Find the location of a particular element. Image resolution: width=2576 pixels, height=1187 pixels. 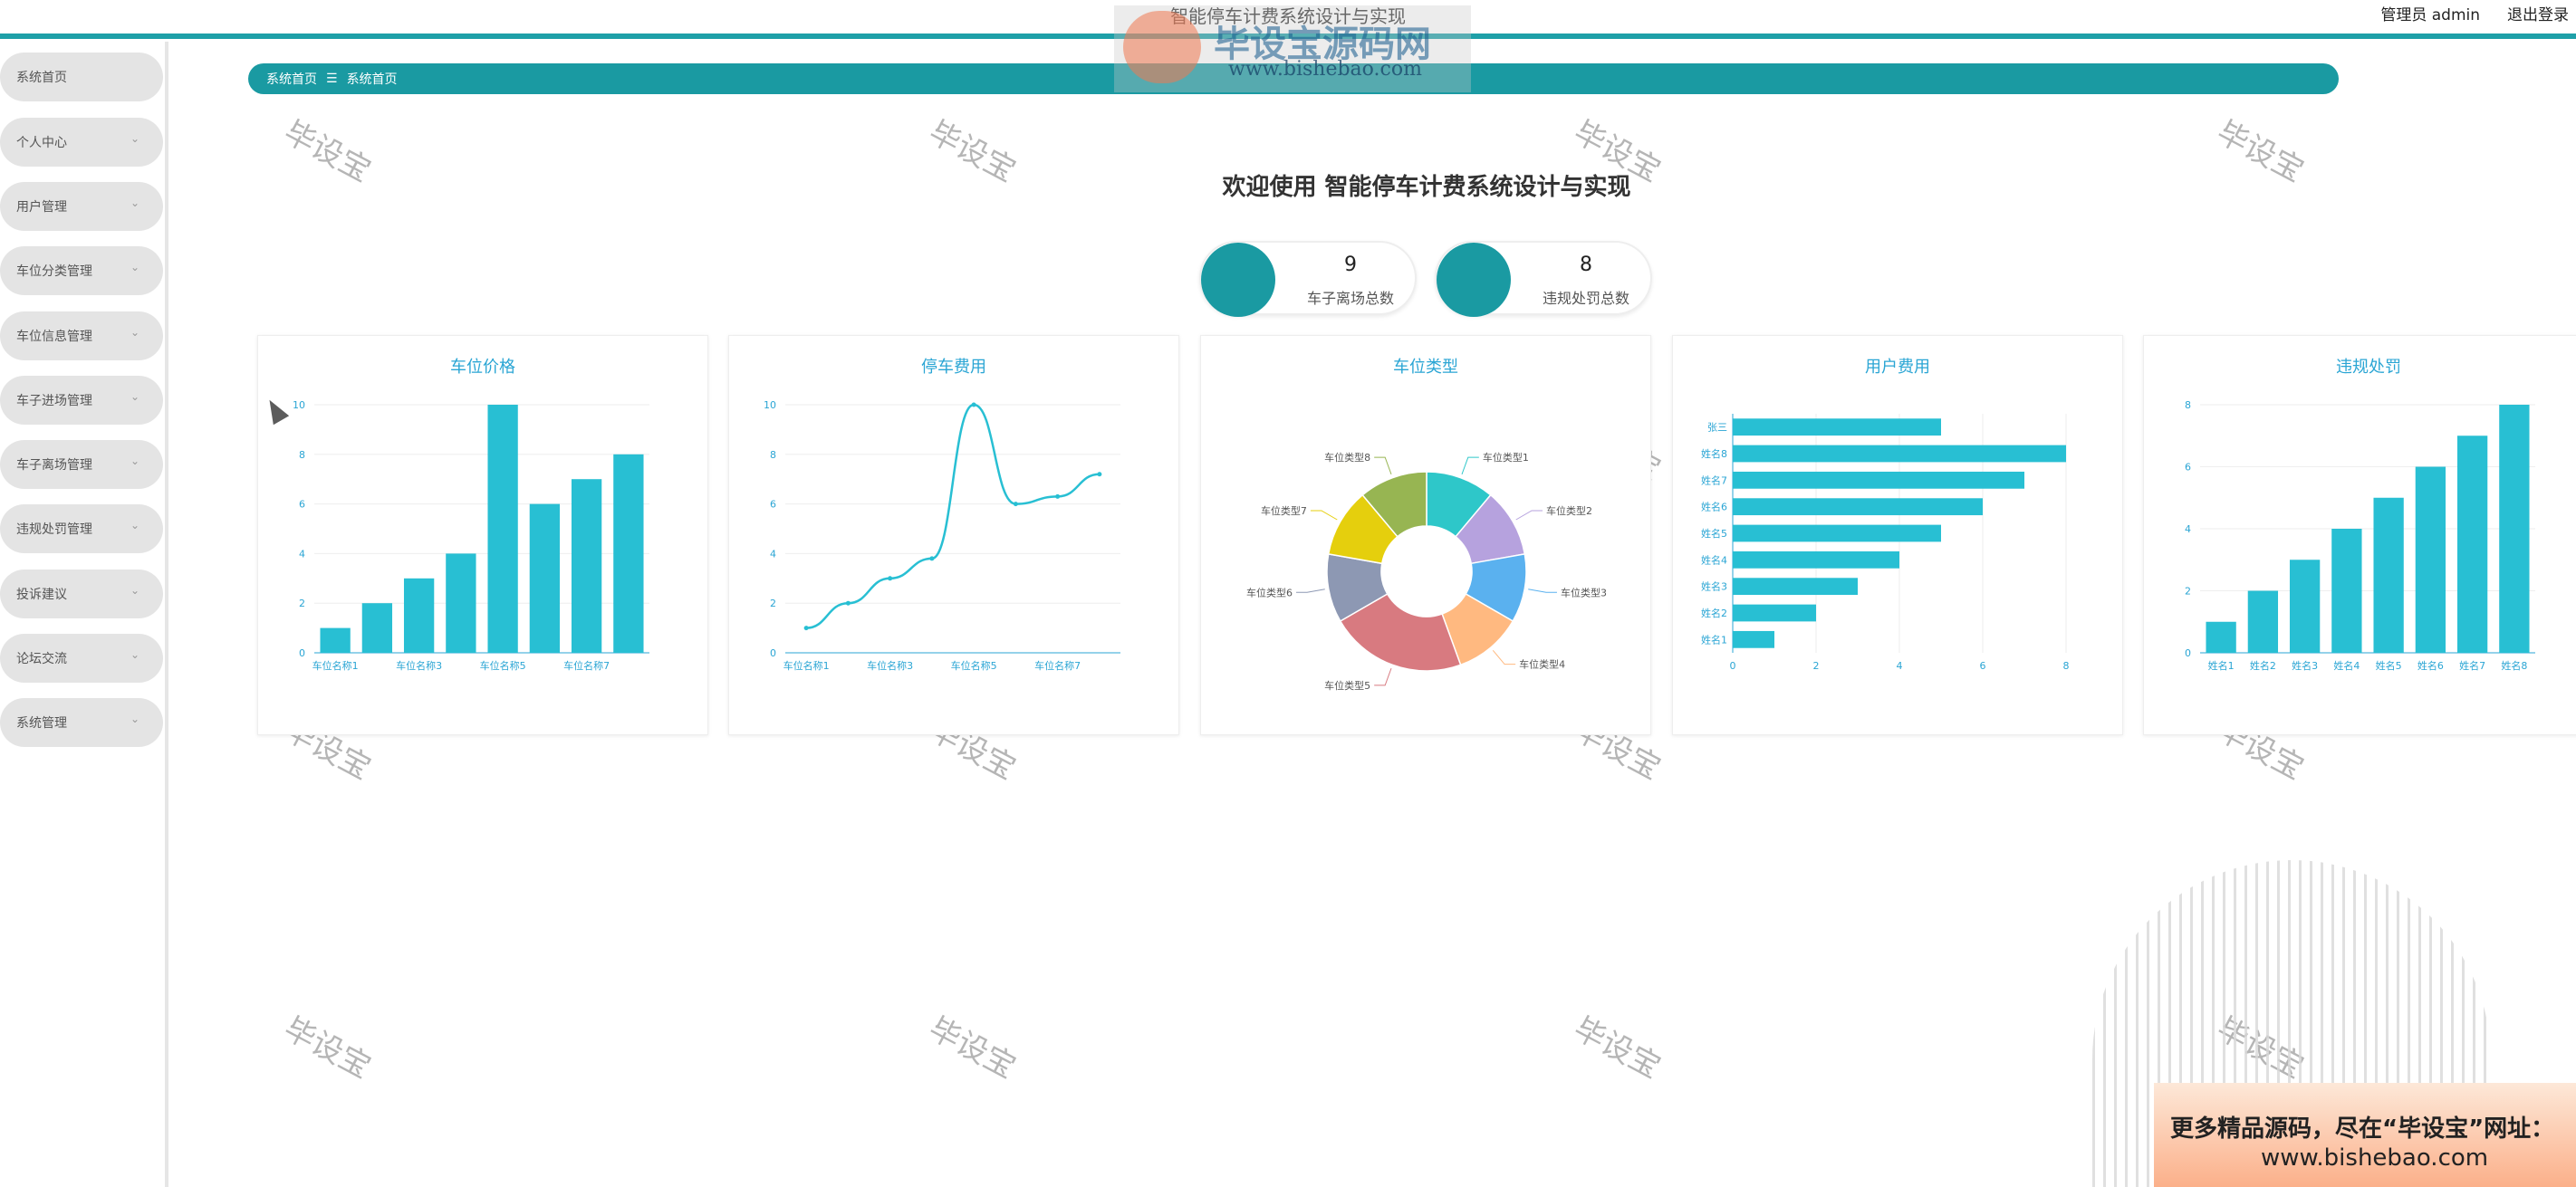

chart-card-user-fee: 用户费用 0 2 4 6 8 姓名1 姓名2 姓名3 姓名4 姓名5 姓名6 姓名7 姓名8 张三 is located at coordinates (1897, 535).